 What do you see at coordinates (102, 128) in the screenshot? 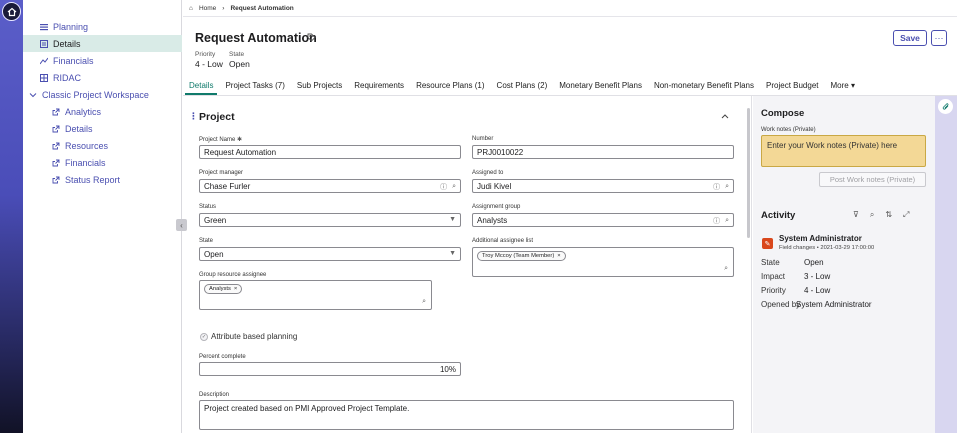
I see `sidebar-item-details-classic: Details` at bounding box center [102, 128].